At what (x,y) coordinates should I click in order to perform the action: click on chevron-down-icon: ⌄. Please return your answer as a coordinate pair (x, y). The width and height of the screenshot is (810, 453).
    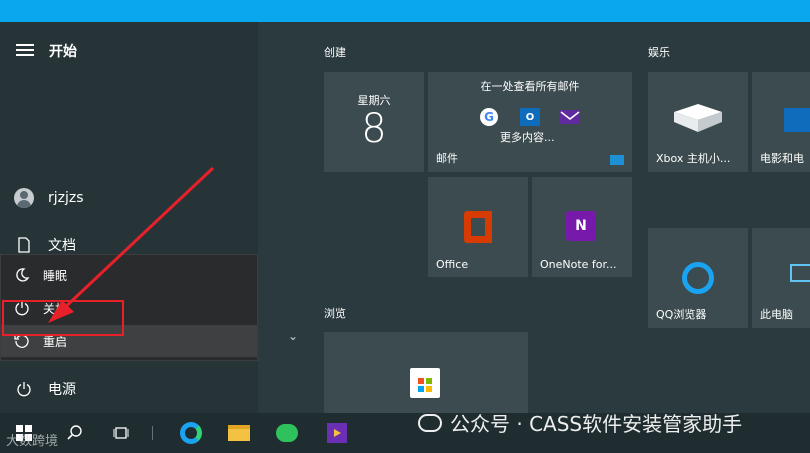
    Looking at the image, I should click on (293, 336).